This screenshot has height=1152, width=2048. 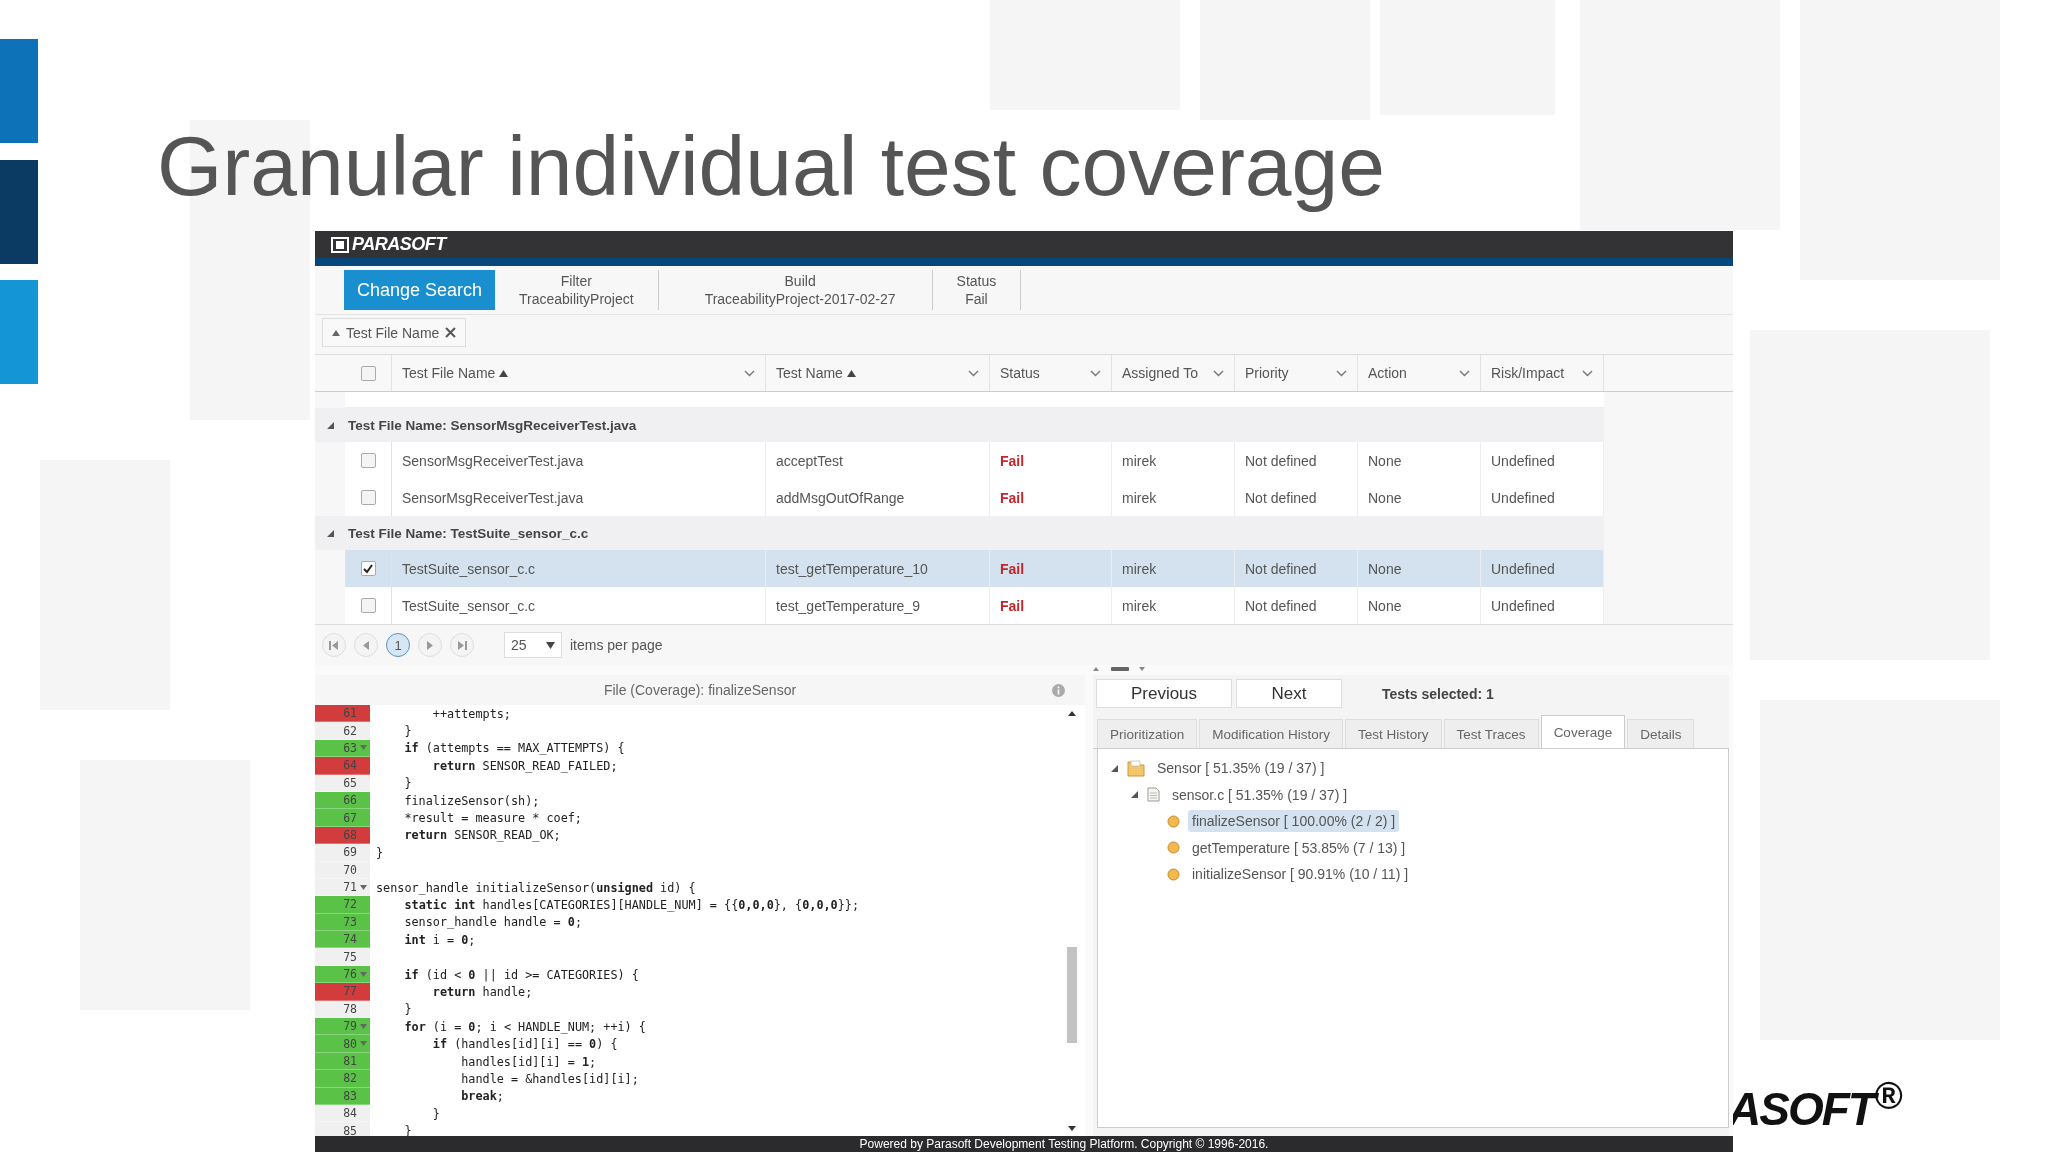 What do you see at coordinates (398, 645) in the screenshot?
I see `page-button: 1` at bounding box center [398, 645].